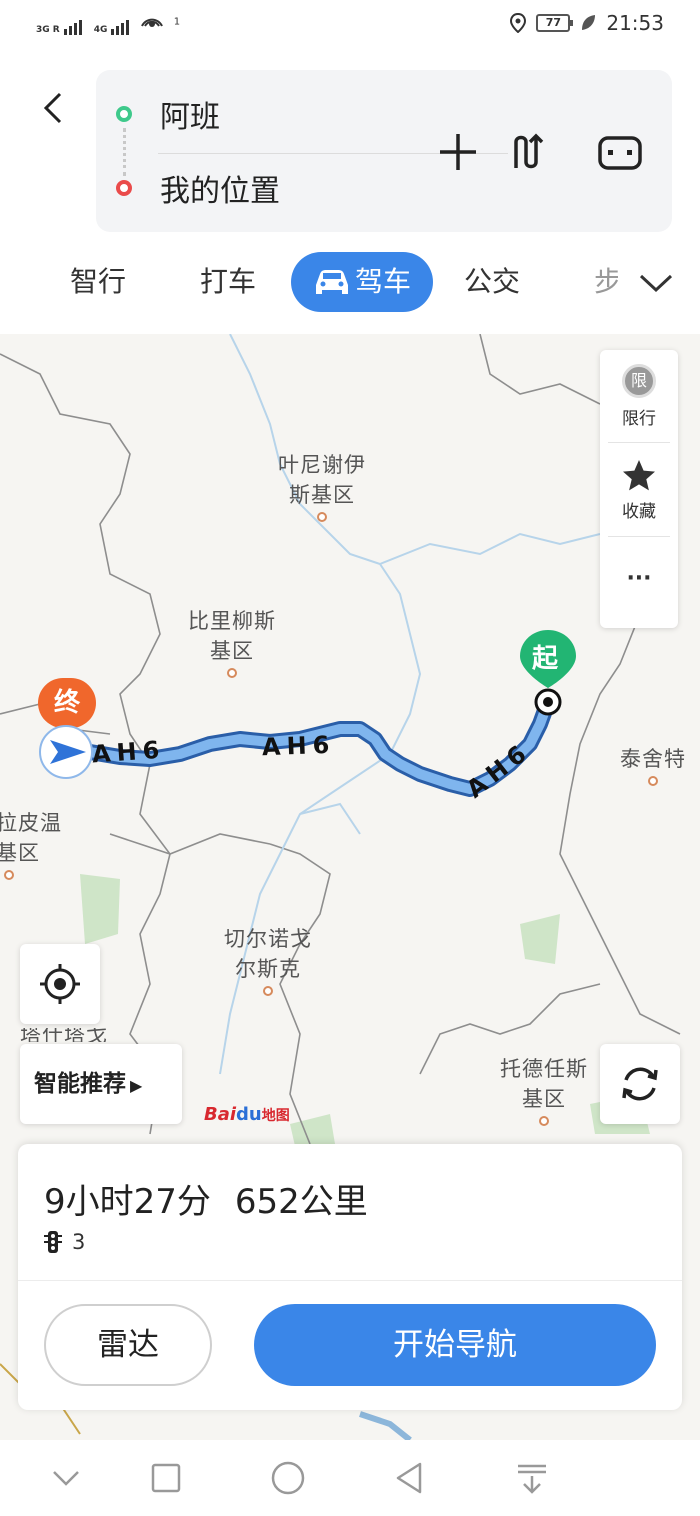 The height and width of the screenshot is (1516, 700). Describe the element at coordinates (268, 960) in the screenshot. I see `place-label: 切尔诺戈 尔斯克` at that location.